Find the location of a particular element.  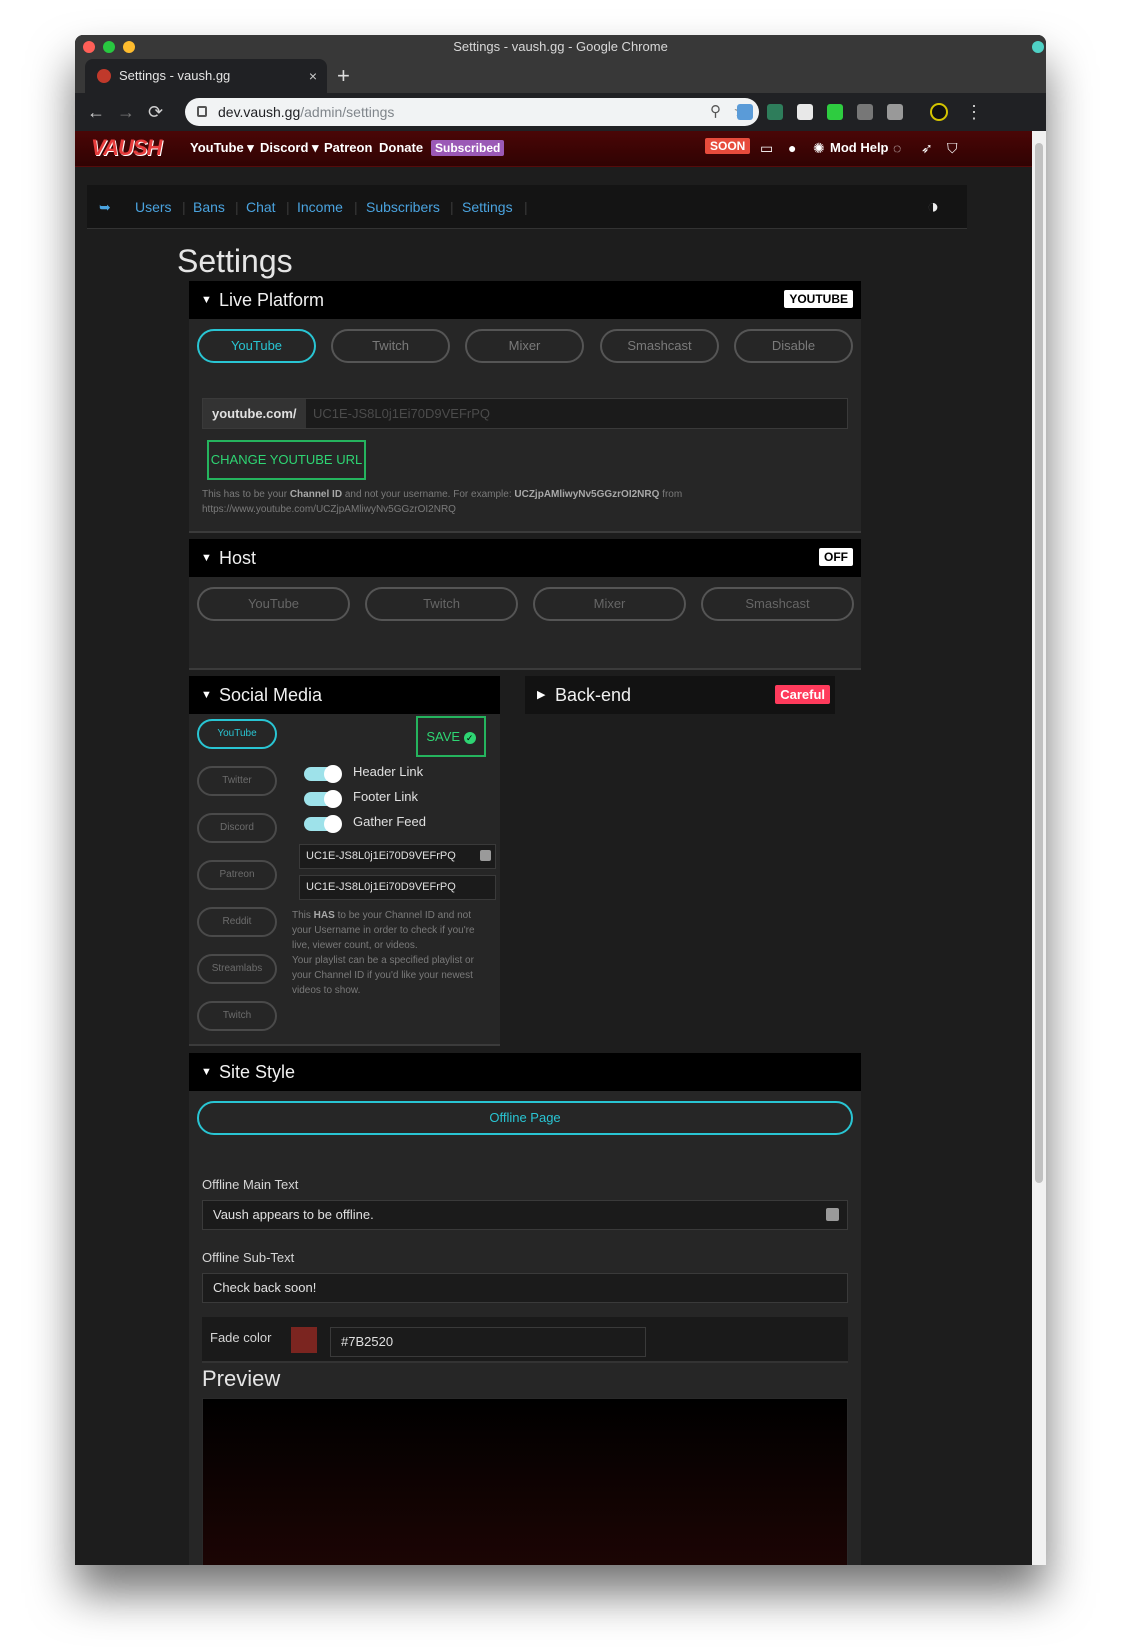

host-youtube-button: YouTube is located at coordinates (273, 604).